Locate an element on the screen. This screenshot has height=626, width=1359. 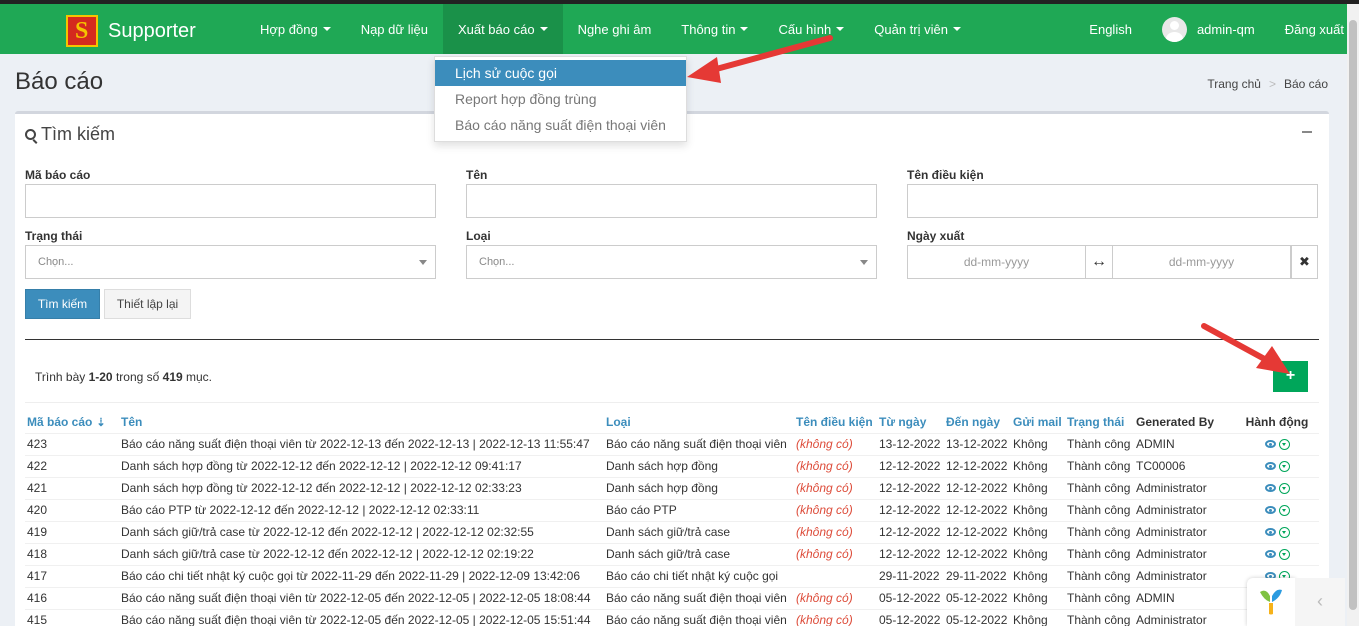
nav-item-label: Nạp dữ liệu is located at coordinates (394, 29).